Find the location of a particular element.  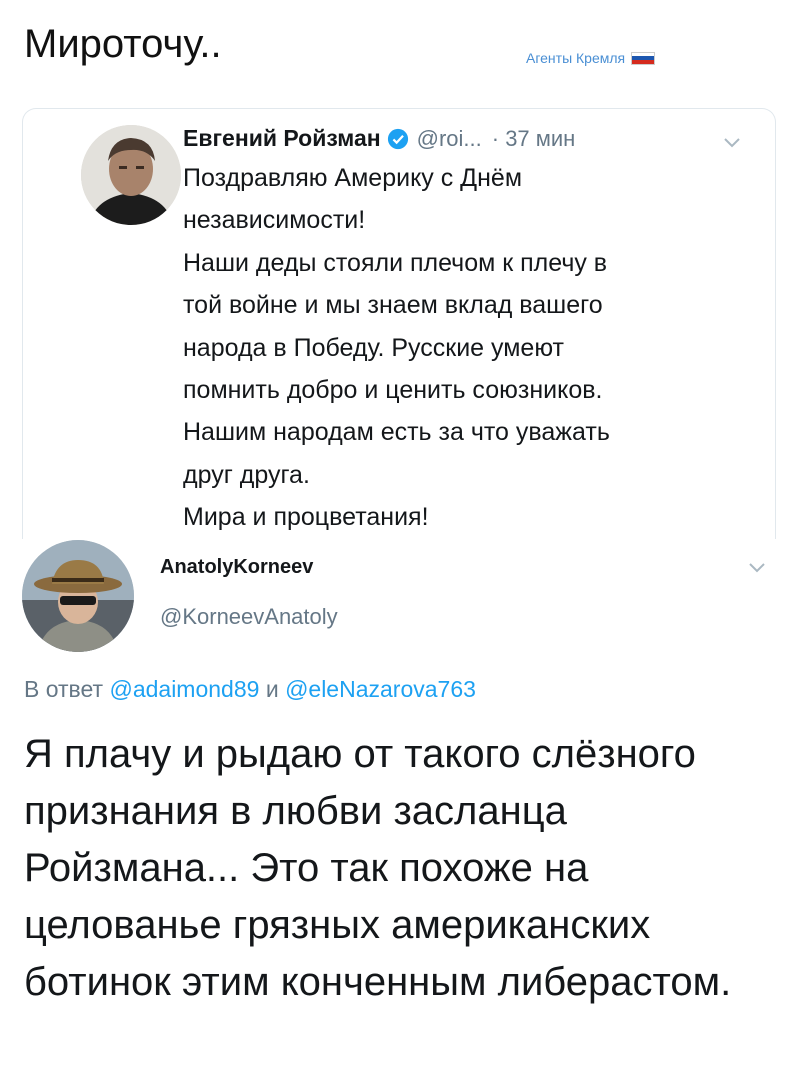

reply-author-name: AnatolyKorneev is located at coordinates (236, 567).